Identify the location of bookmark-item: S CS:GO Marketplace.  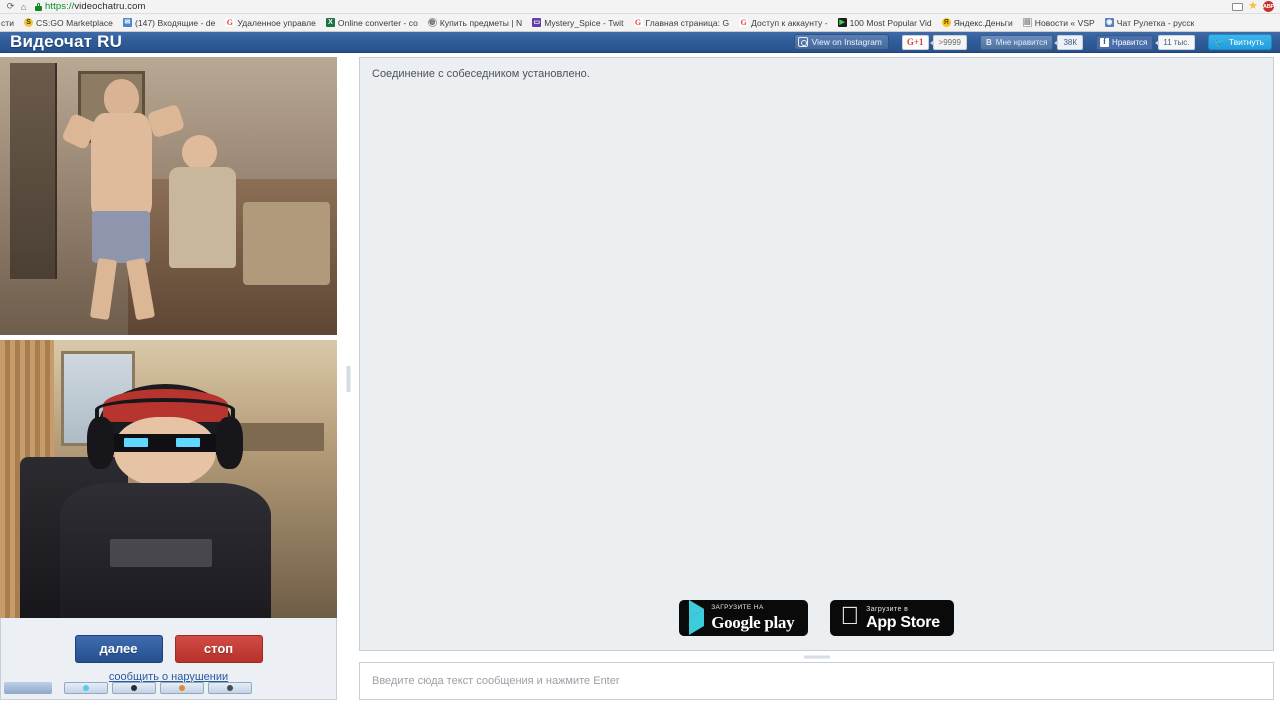
(68, 23).